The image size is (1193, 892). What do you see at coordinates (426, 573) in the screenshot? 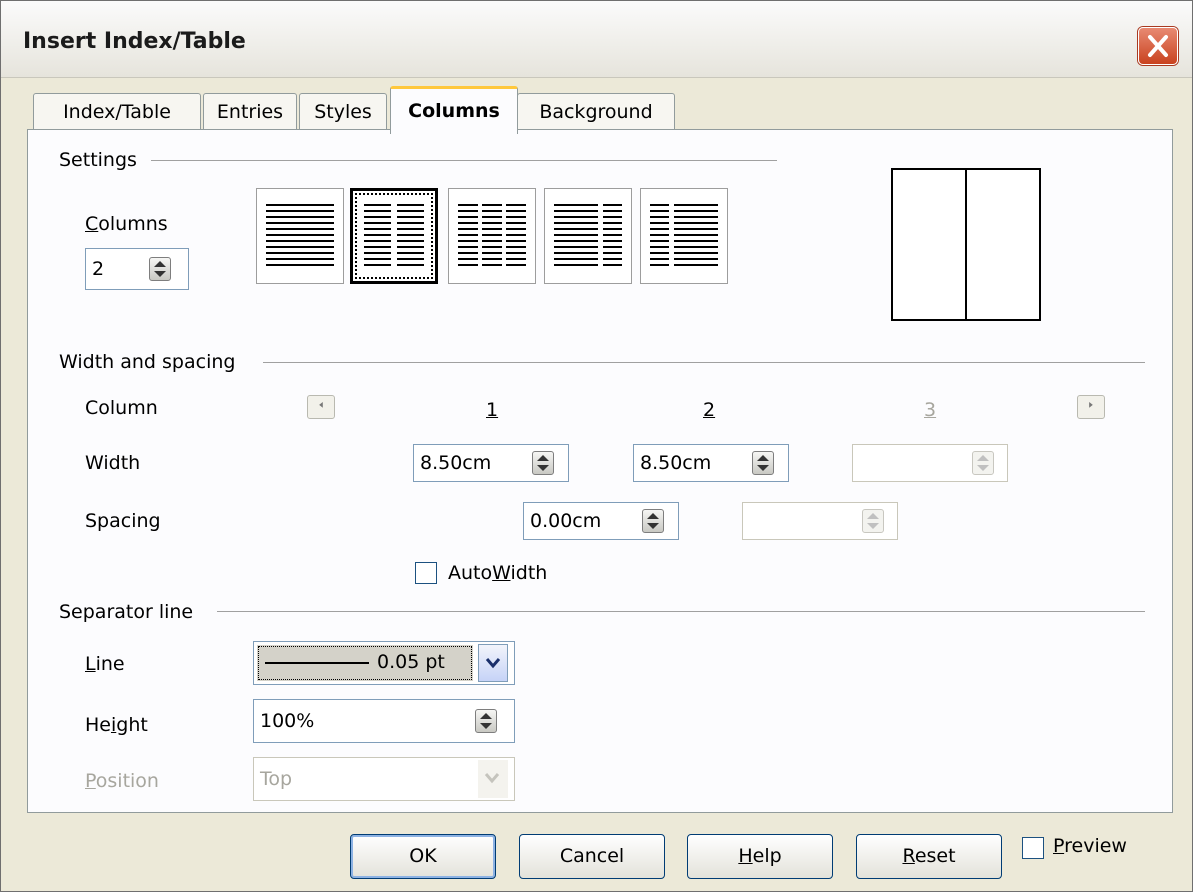
I see `autowidth-checkbox` at bounding box center [426, 573].